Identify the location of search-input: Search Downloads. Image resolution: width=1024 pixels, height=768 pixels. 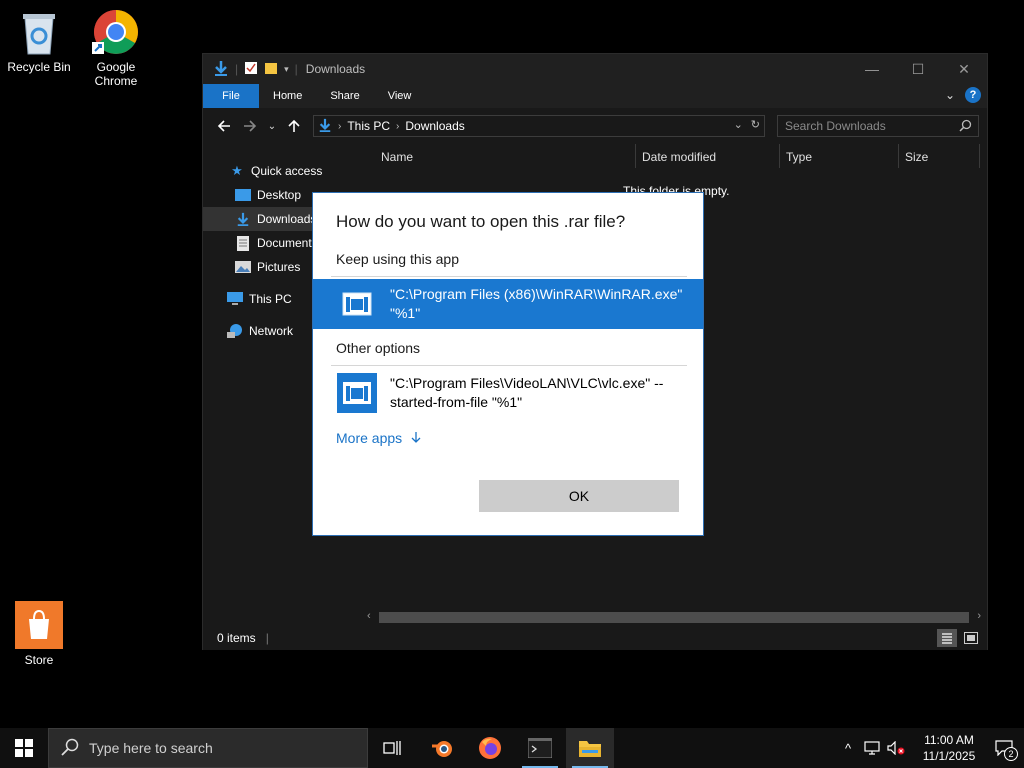
(878, 126).